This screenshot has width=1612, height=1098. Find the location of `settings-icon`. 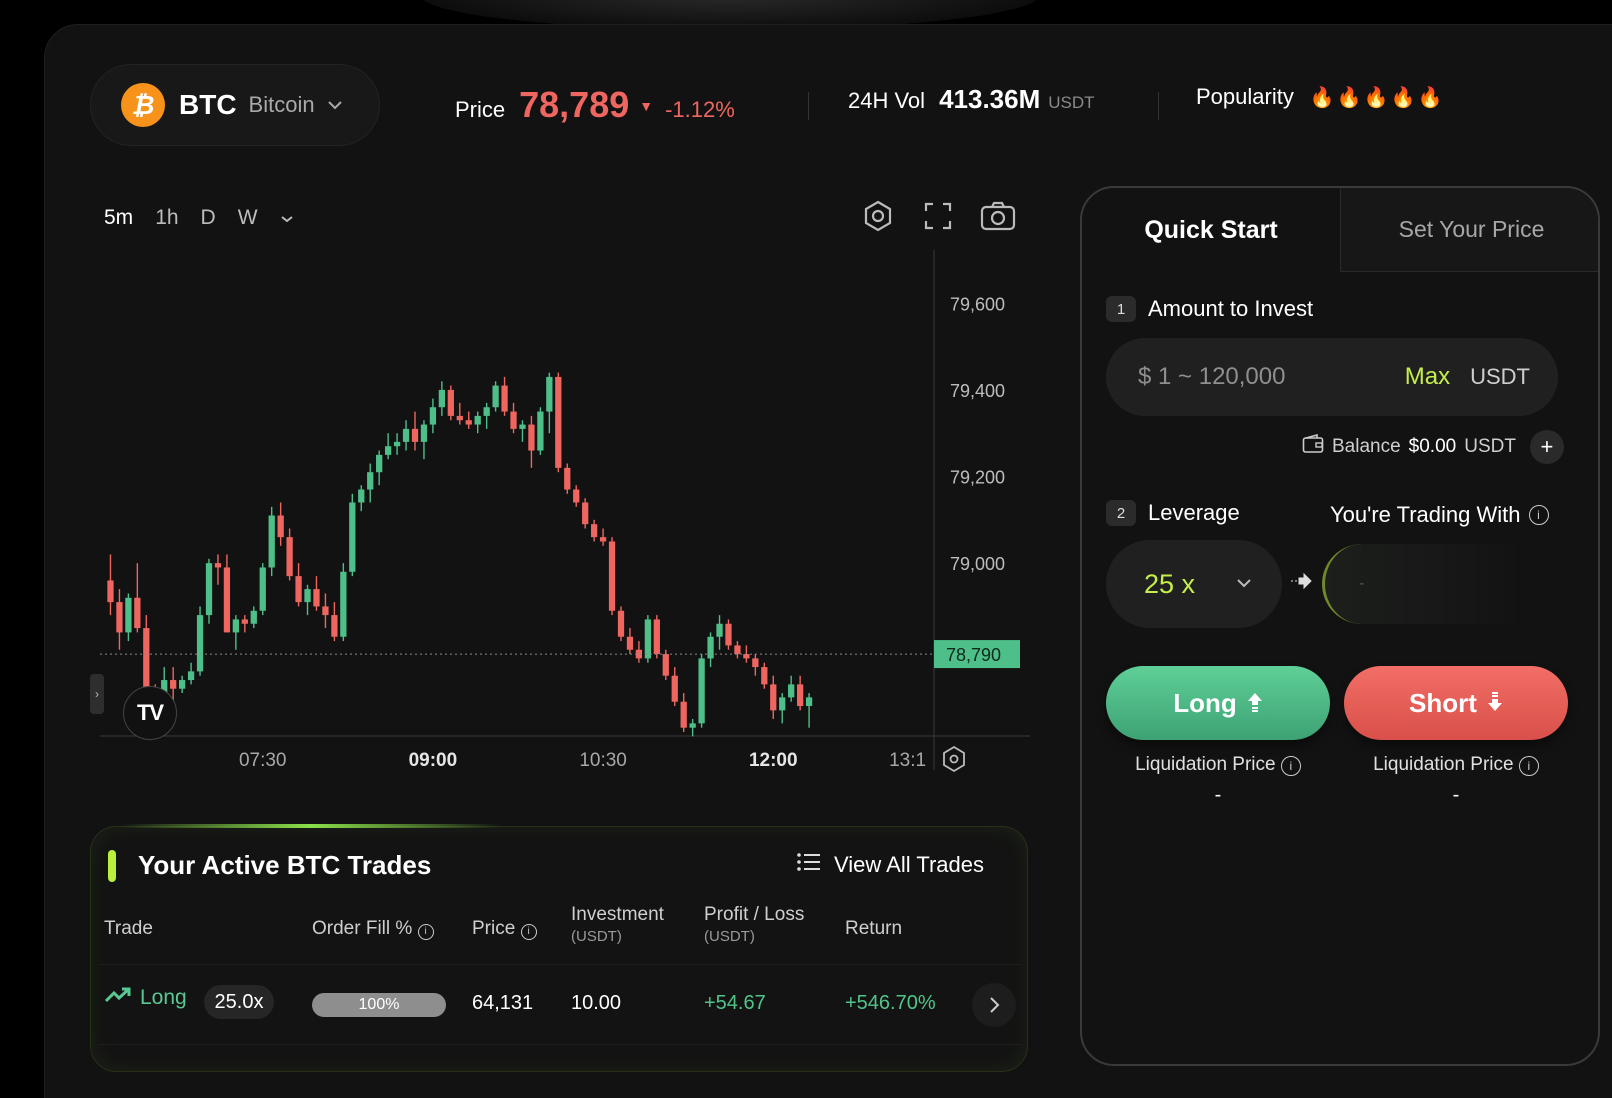

settings-icon is located at coordinates (878, 216).